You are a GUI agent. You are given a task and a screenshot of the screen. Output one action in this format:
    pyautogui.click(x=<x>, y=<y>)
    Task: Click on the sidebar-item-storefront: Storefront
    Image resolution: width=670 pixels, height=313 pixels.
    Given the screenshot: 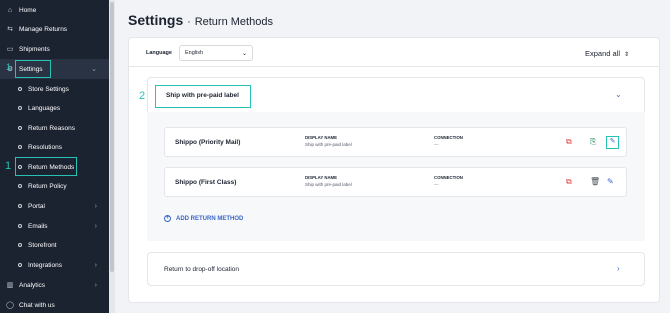 What is the action you would take?
    pyautogui.click(x=54, y=245)
    